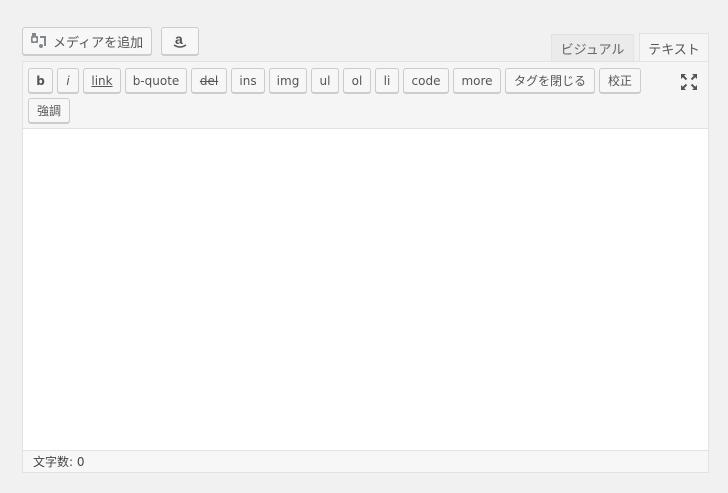 Image resolution: width=728 pixels, height=493 pixels. Describe the element at coordinates (248, 80) in the screenshot. I see `qt-ins-button: ins` at that location.